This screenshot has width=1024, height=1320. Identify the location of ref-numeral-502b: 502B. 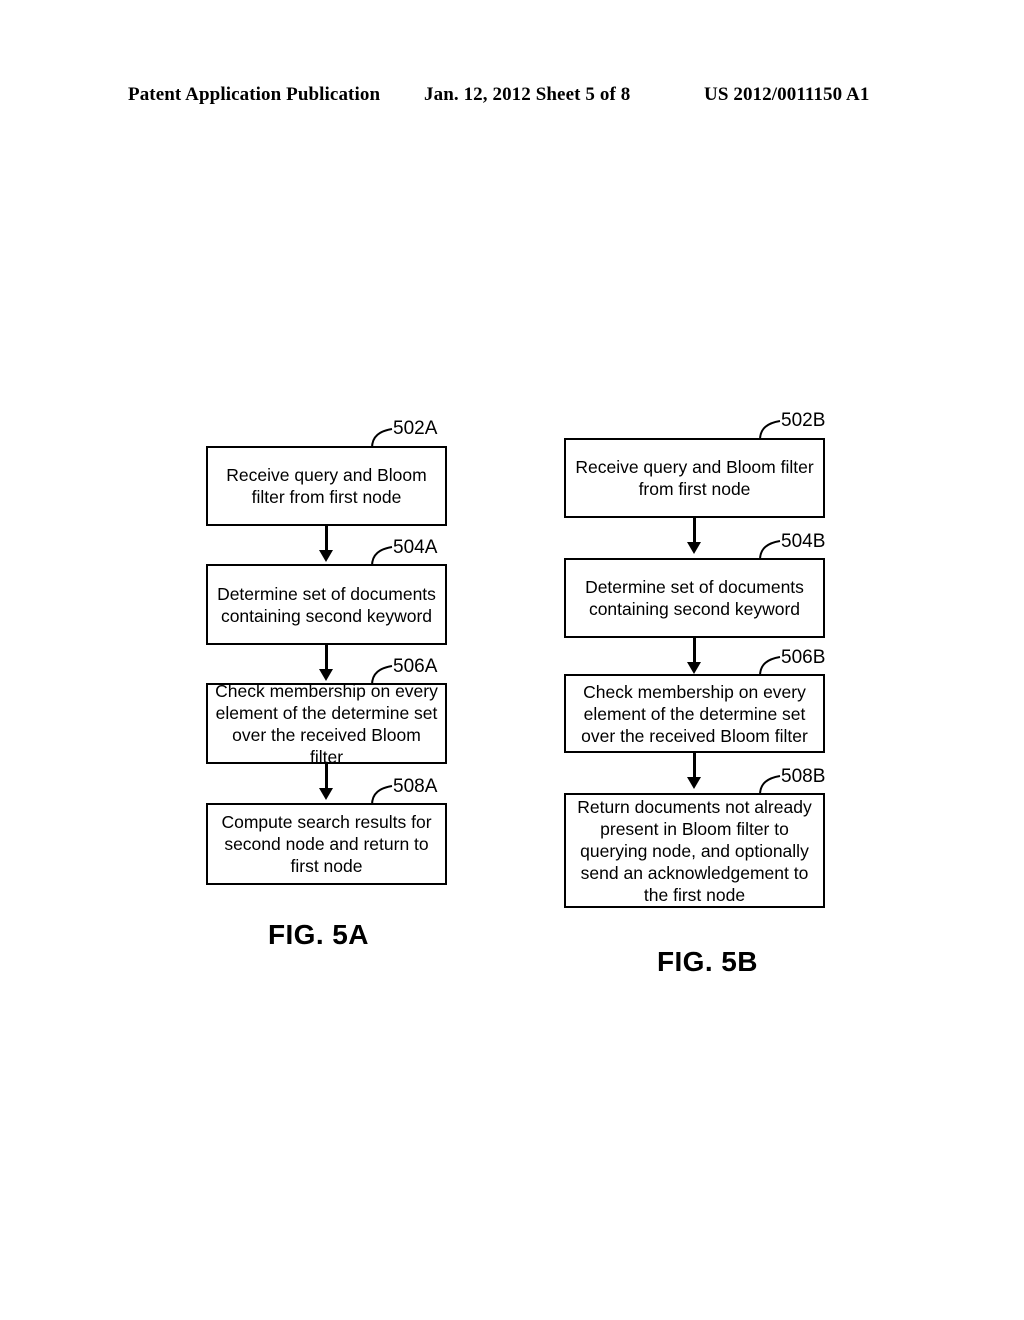
(803, 420).